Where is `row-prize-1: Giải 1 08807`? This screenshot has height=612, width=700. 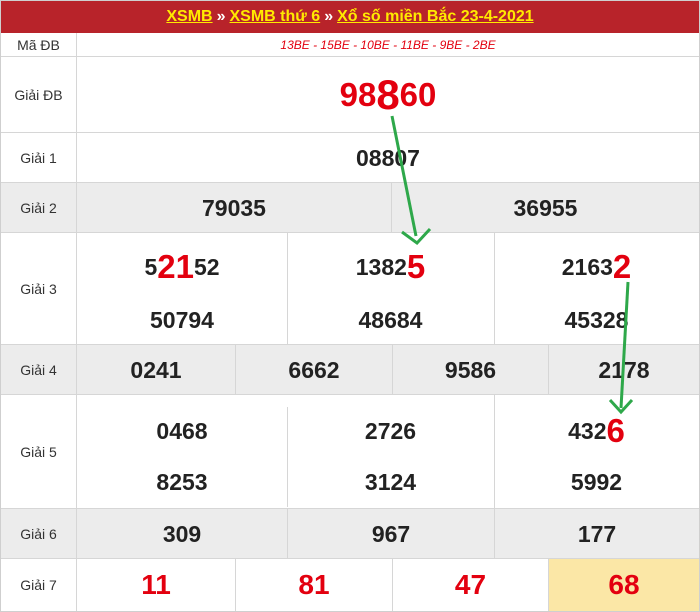
row-prize-1: Giải 1 08807 is located at coordinates (350, 158).